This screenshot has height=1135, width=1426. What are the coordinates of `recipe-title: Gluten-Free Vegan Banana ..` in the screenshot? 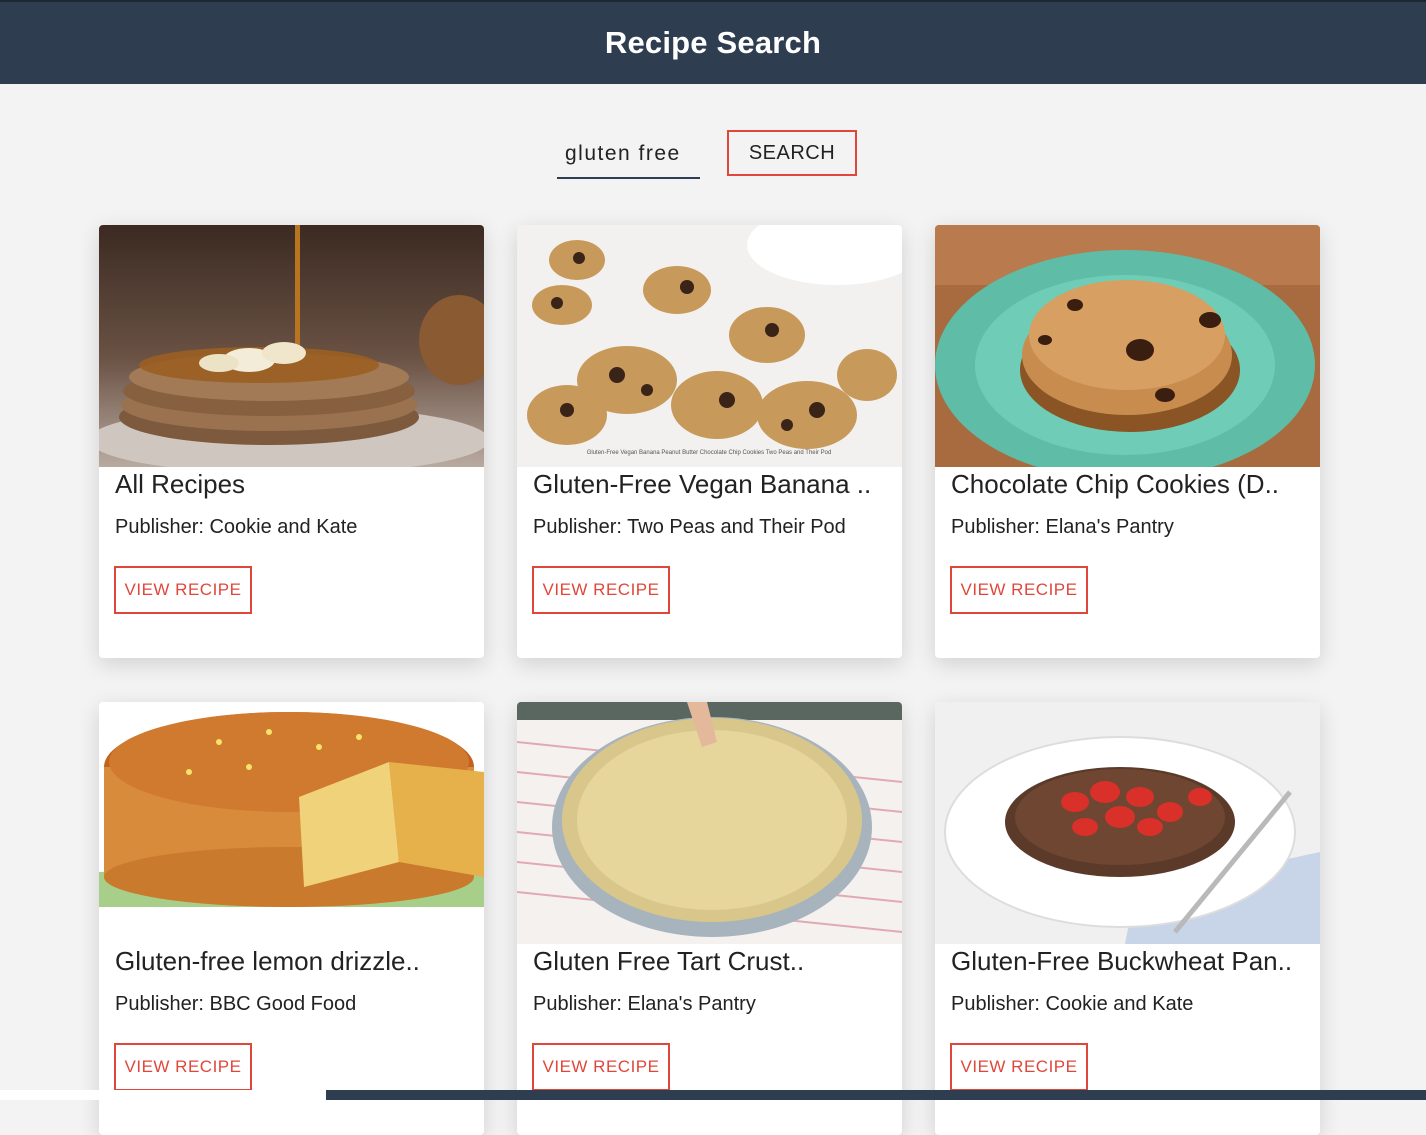 It's located at (702, 484).